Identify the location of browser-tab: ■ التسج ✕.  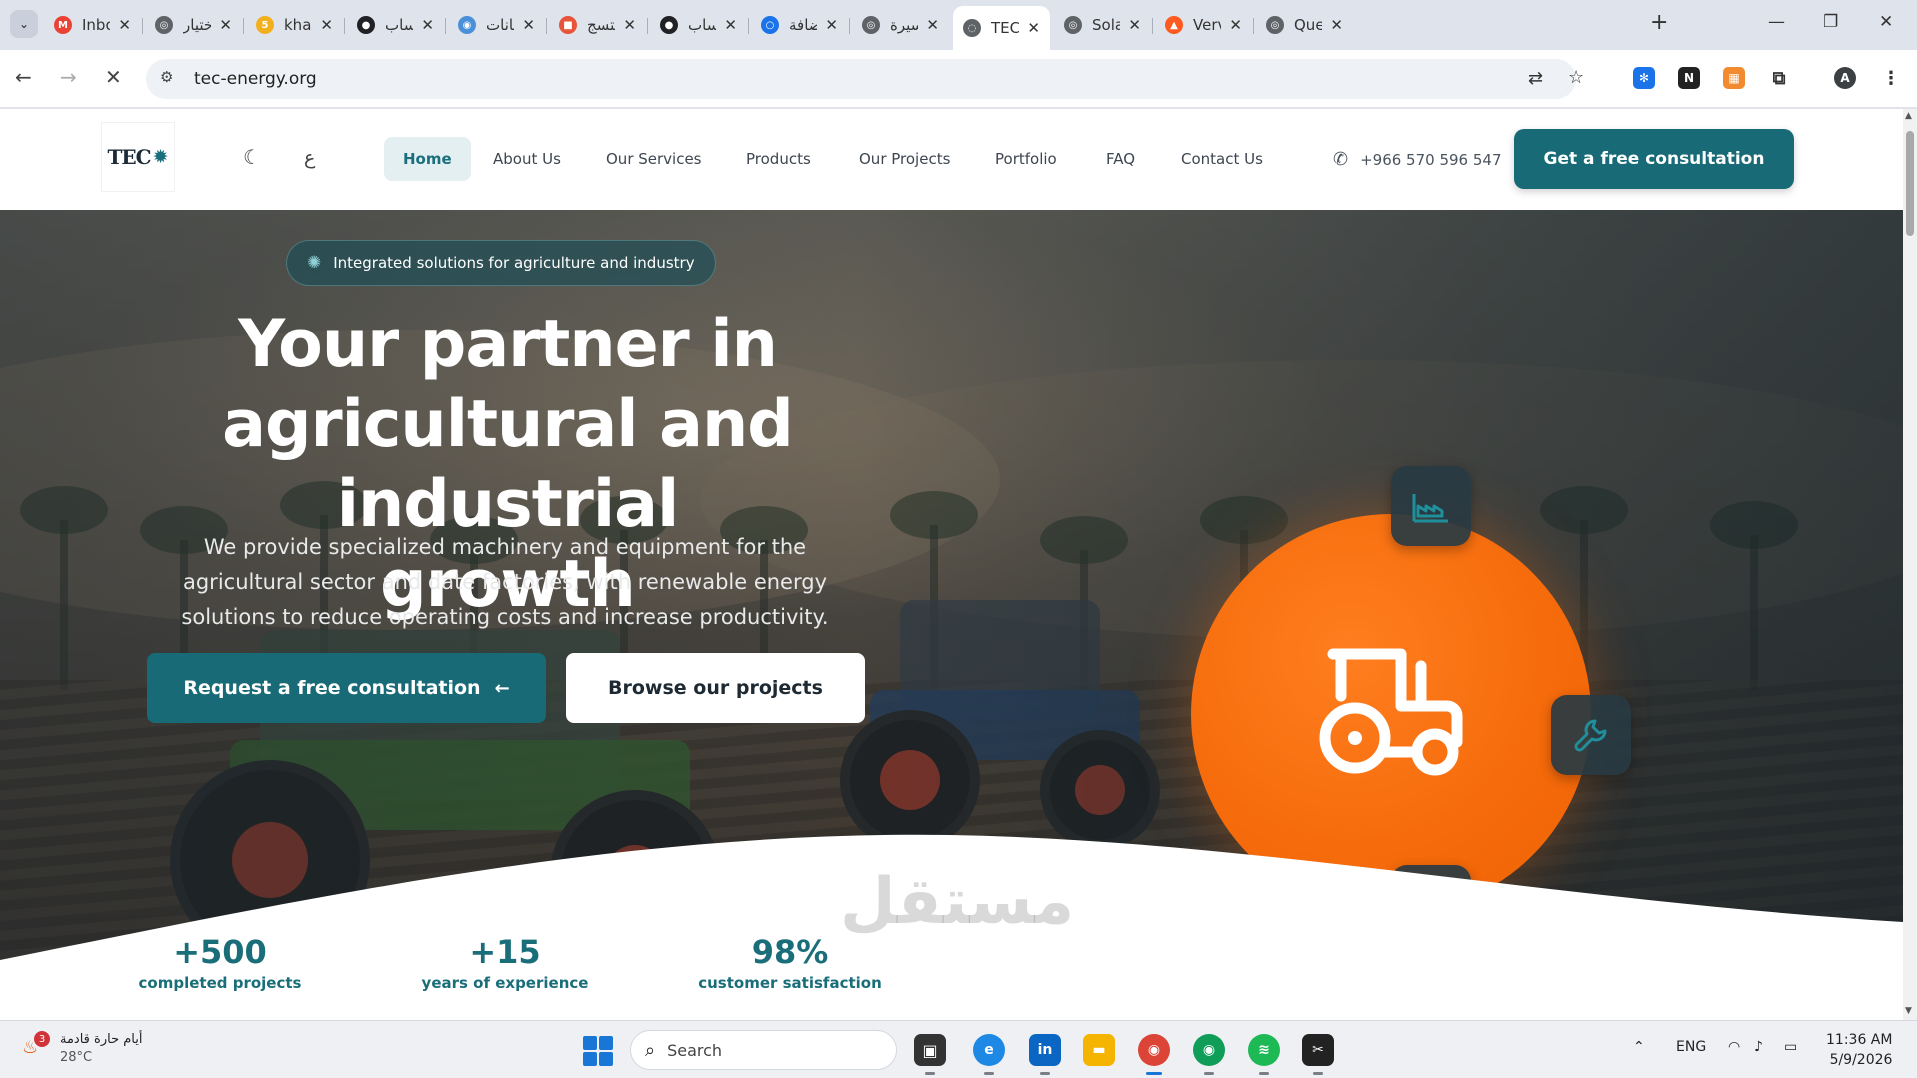
(597, 25).